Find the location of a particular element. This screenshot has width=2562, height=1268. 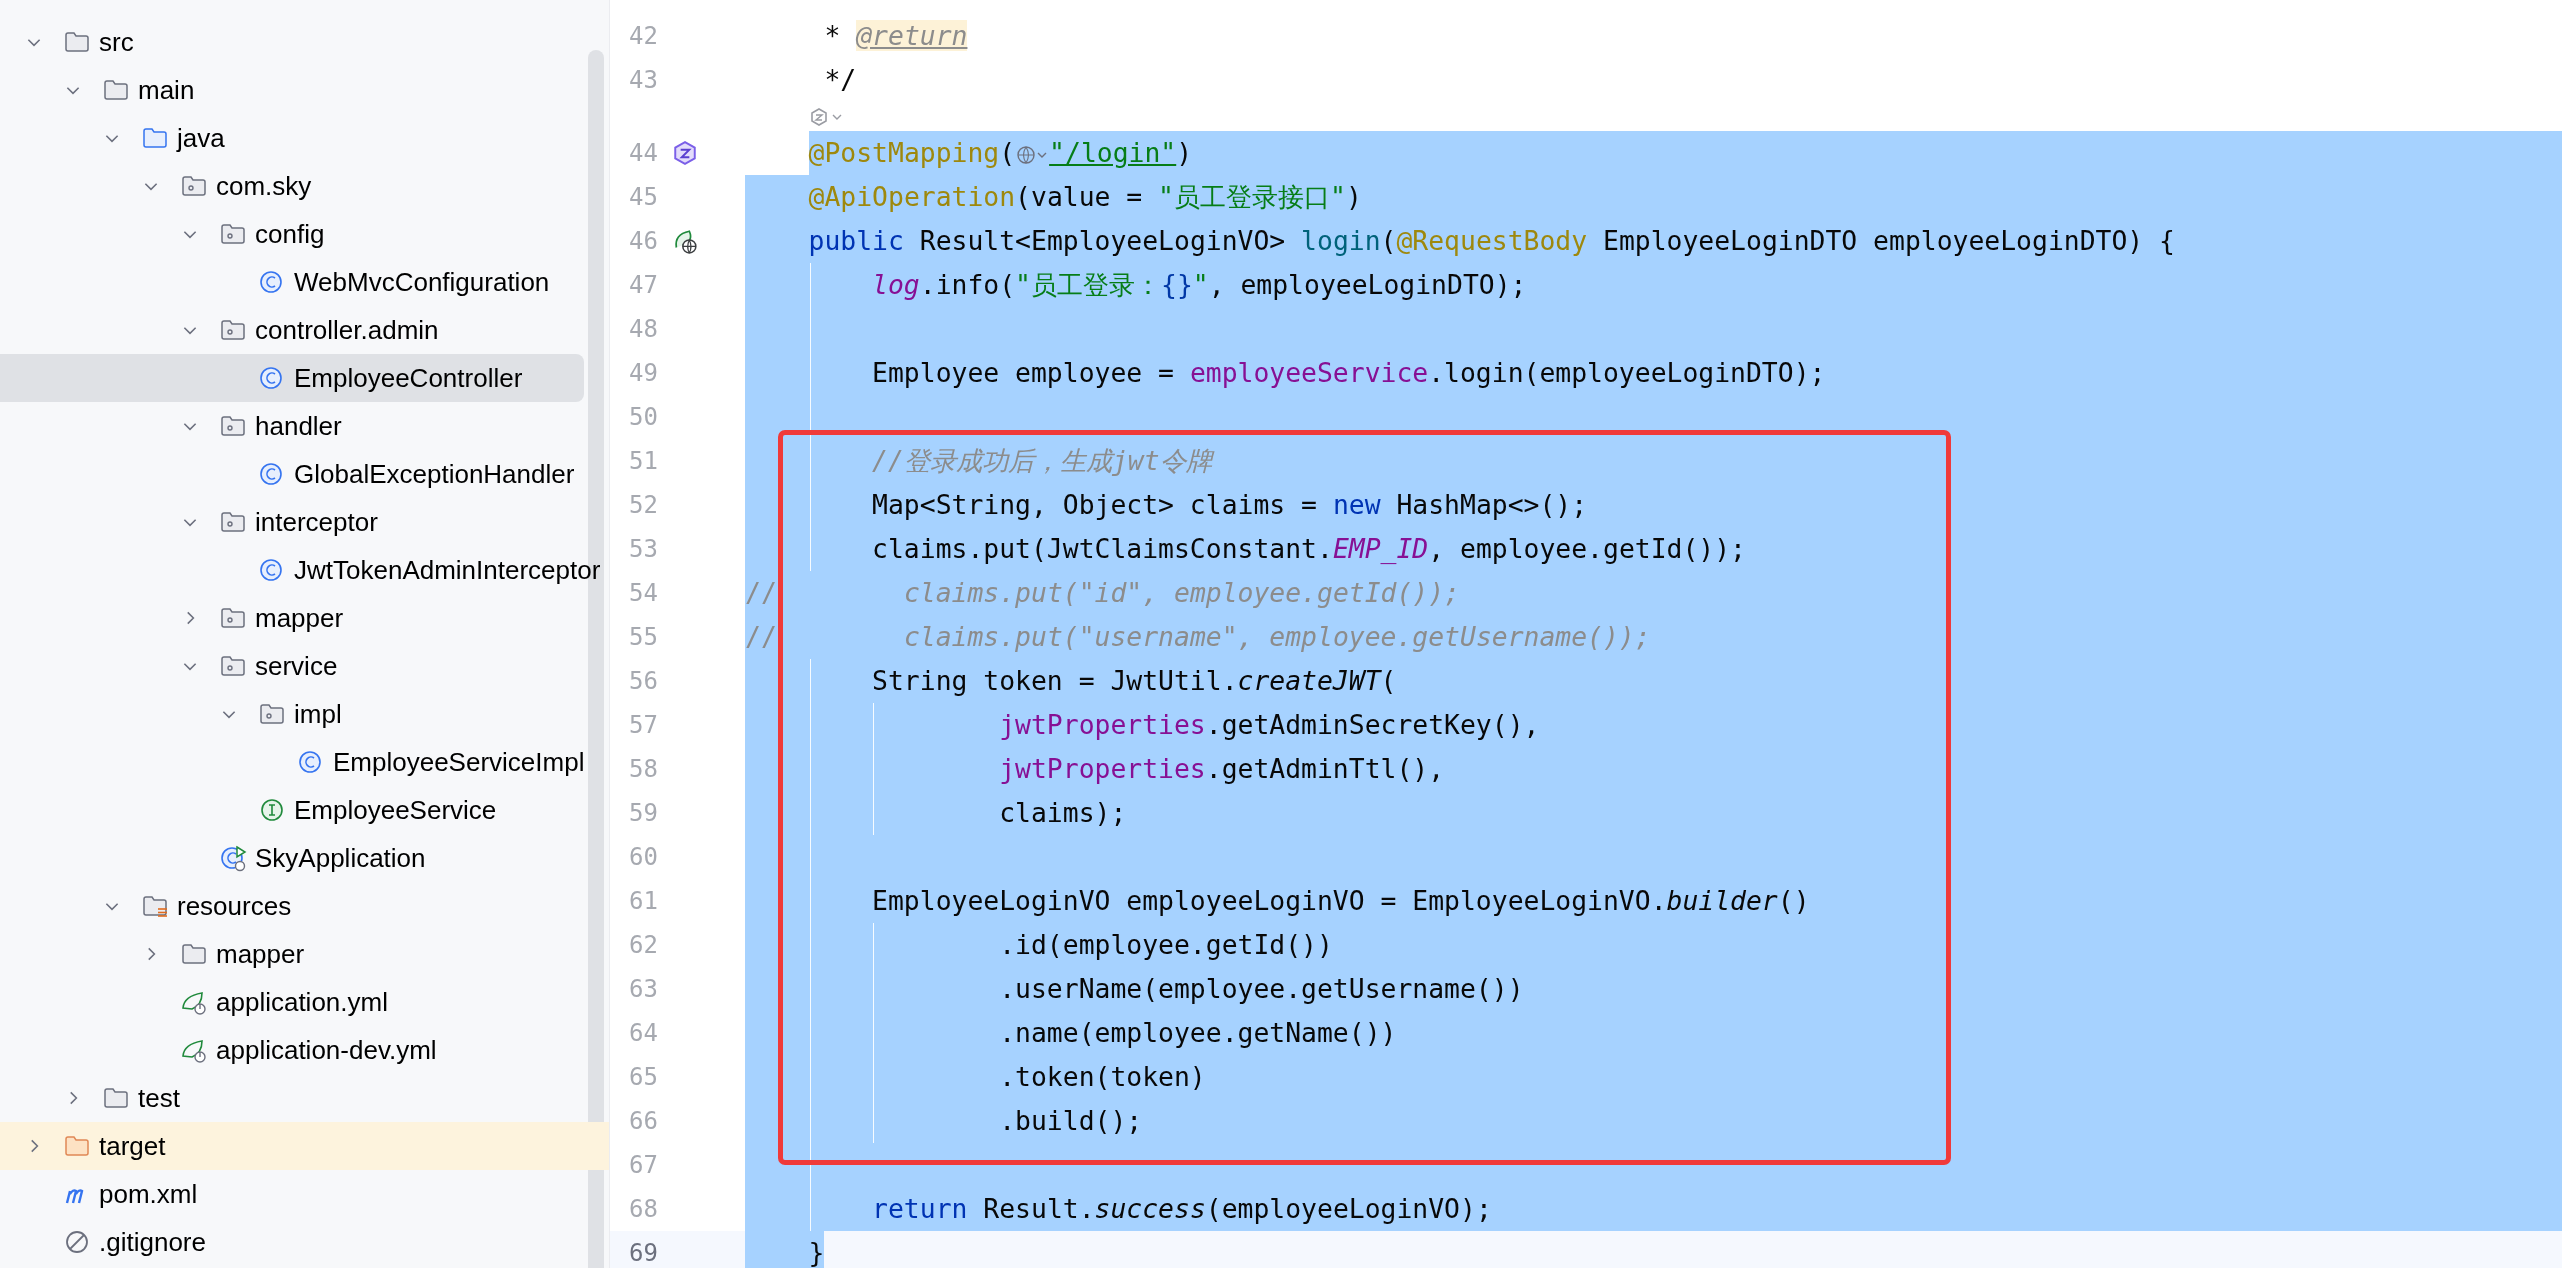

code-line: * @return is located at coordinates (896, 36).